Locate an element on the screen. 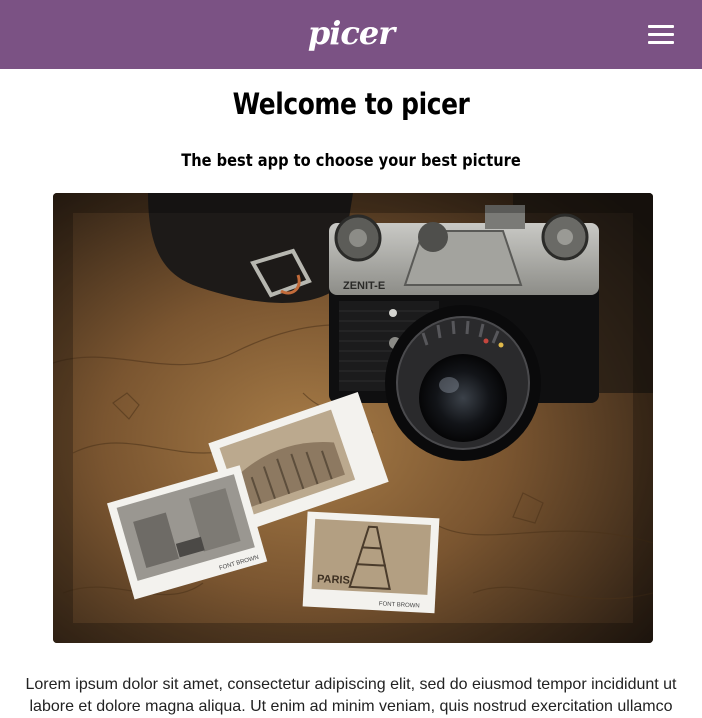  photo-paris: PARIS FONT BROWN is located at coordinates (371, 562).